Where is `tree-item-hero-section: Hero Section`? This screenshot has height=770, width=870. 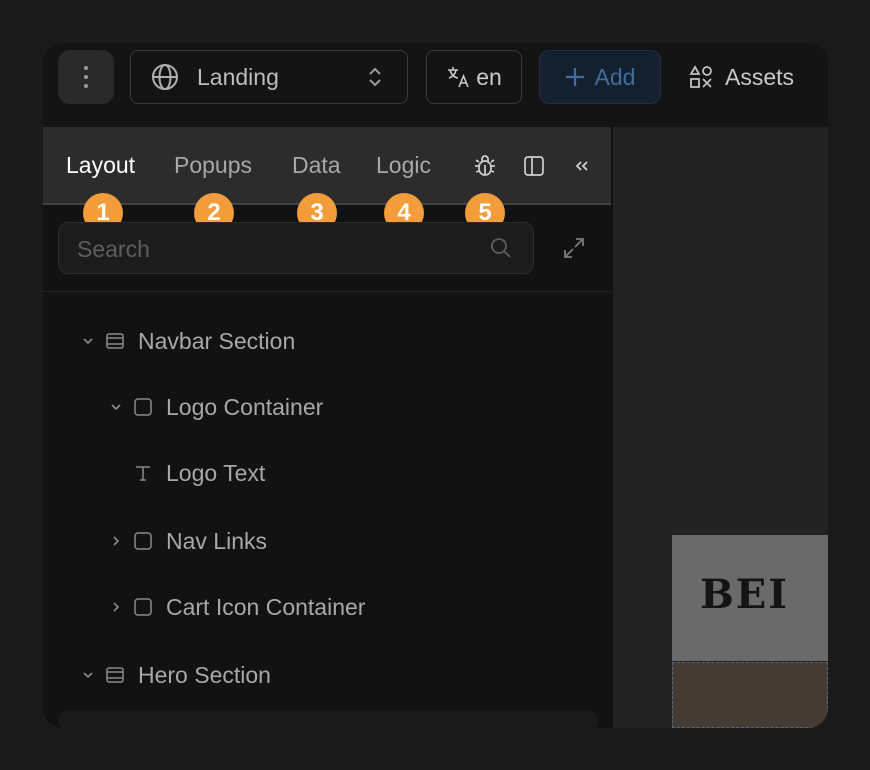 tree-item-hero-section: Hero Section is located at coordinates (176, 675).